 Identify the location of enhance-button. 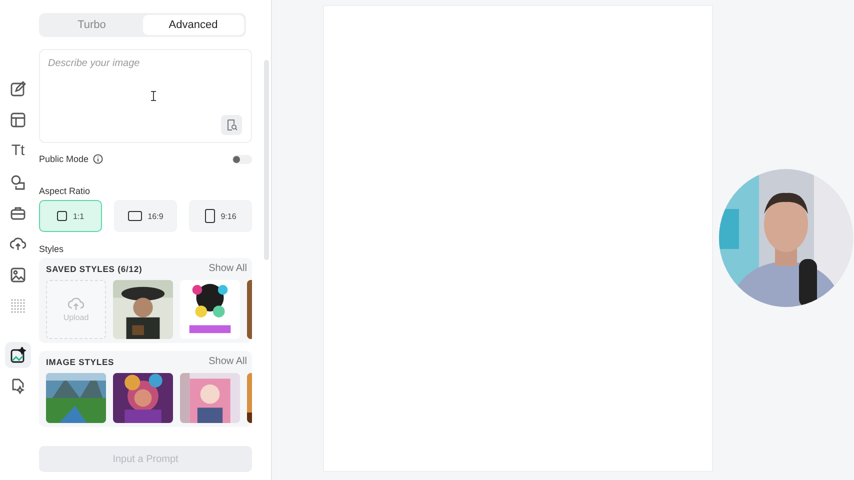
(231, 125).